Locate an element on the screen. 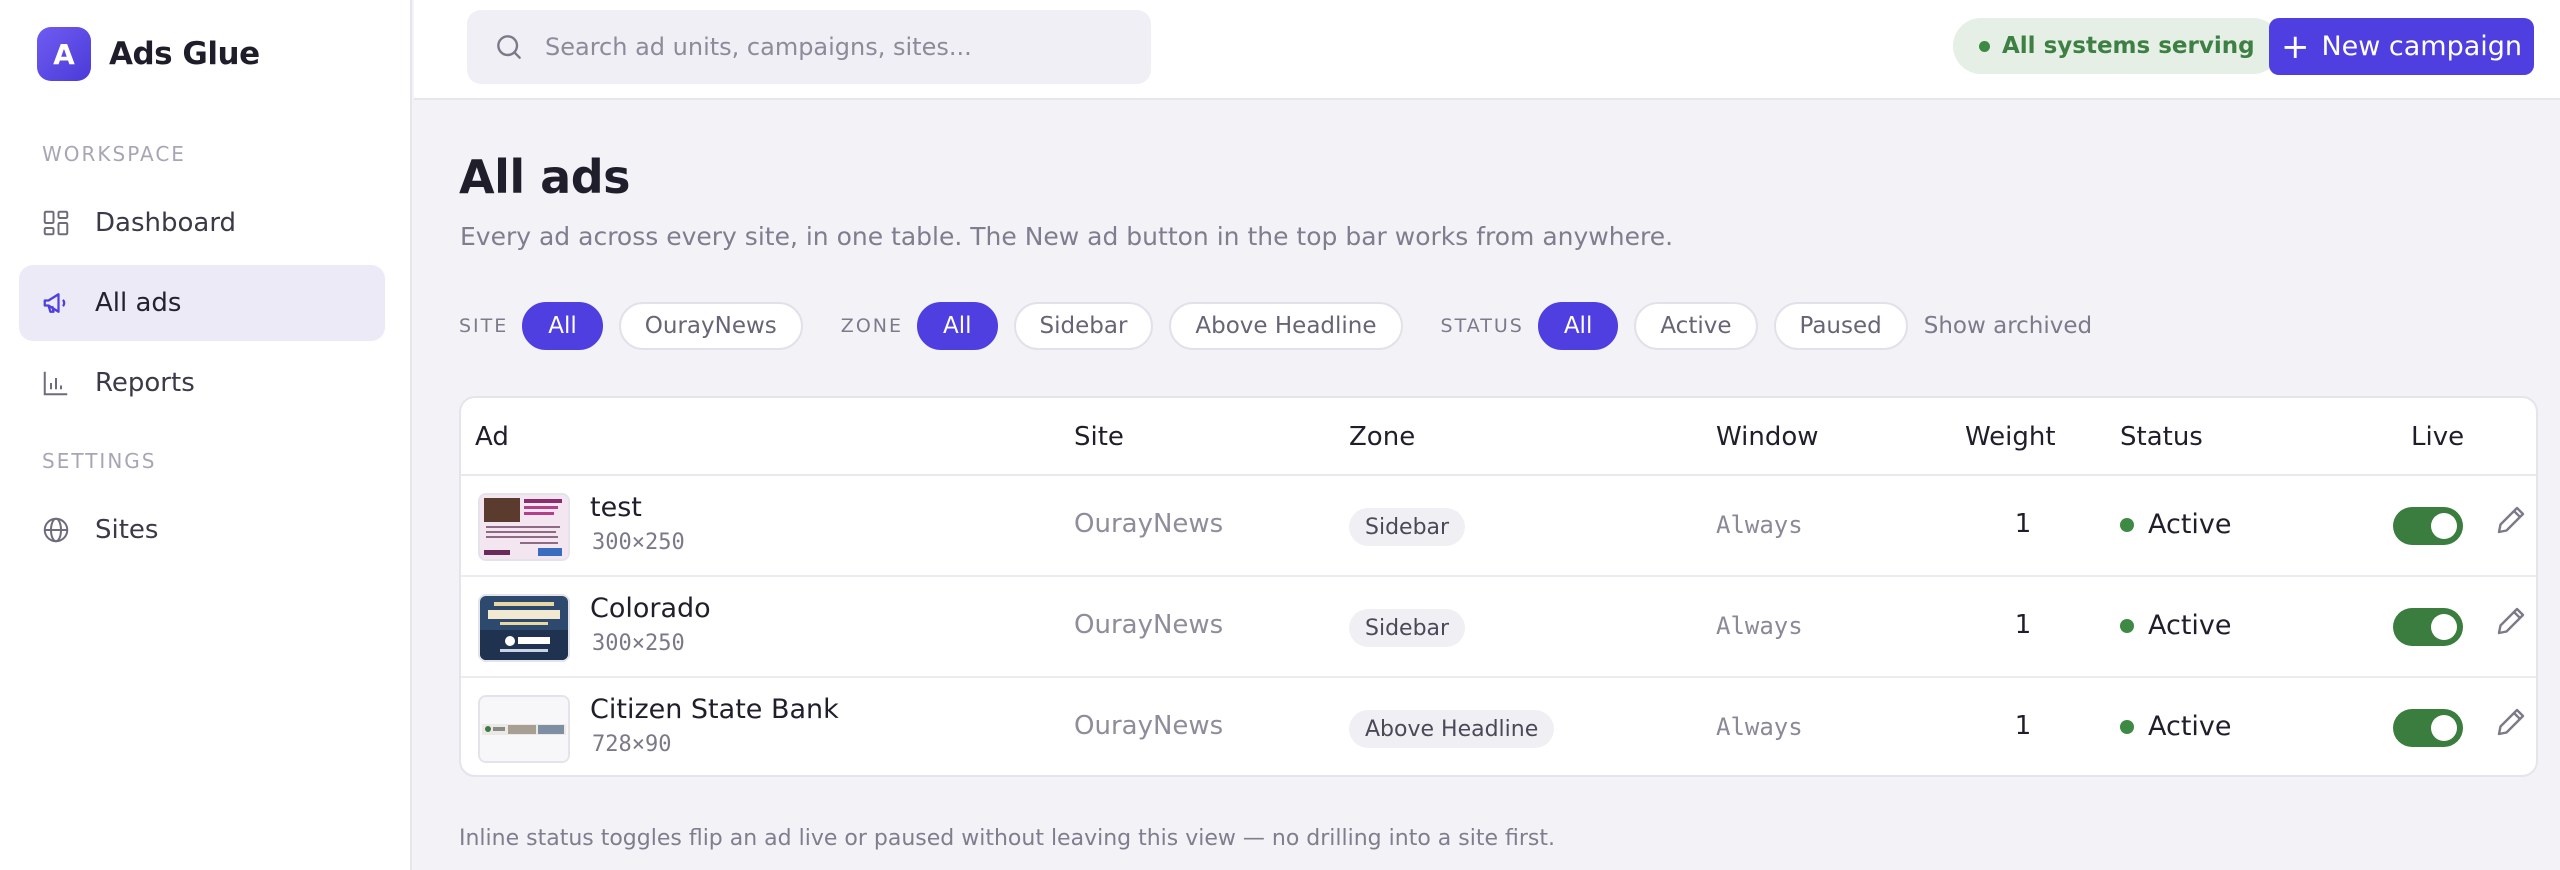  zone-filter-sidebar: Sidebar is located at coordinates (1083, 326).